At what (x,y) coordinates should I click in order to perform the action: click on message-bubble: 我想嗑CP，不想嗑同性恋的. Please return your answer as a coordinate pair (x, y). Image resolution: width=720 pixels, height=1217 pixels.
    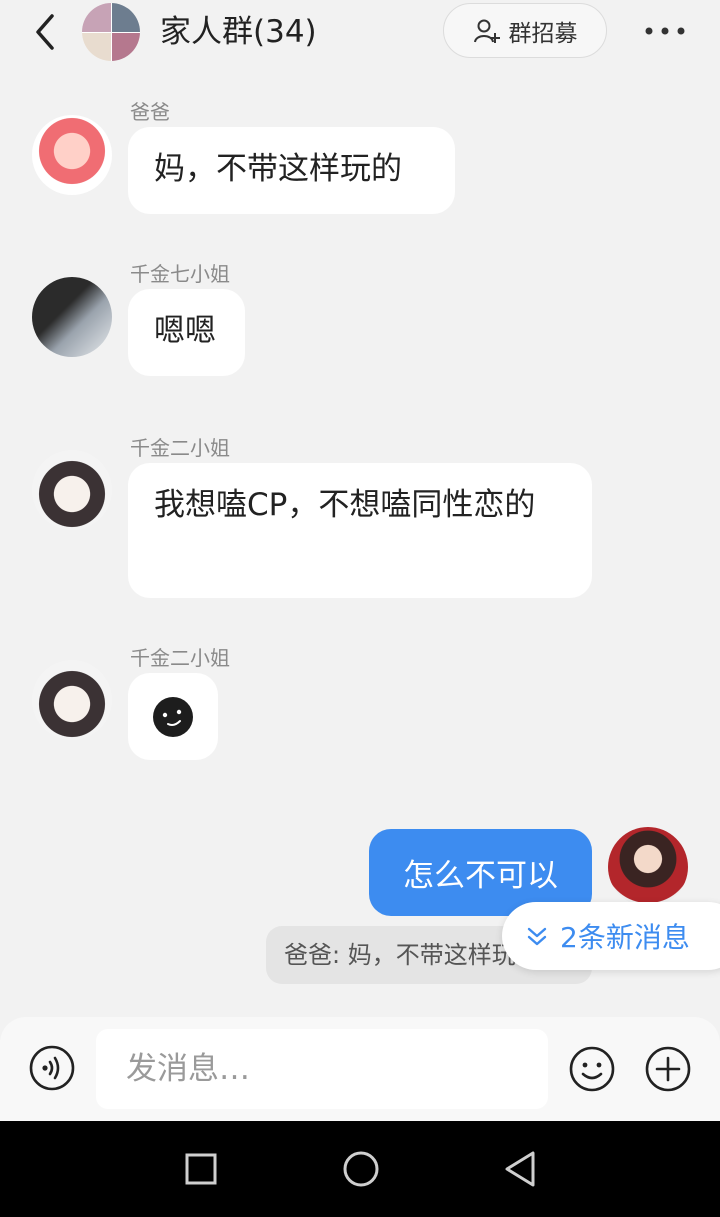
    Looking at the image, I should click on (360, 530).